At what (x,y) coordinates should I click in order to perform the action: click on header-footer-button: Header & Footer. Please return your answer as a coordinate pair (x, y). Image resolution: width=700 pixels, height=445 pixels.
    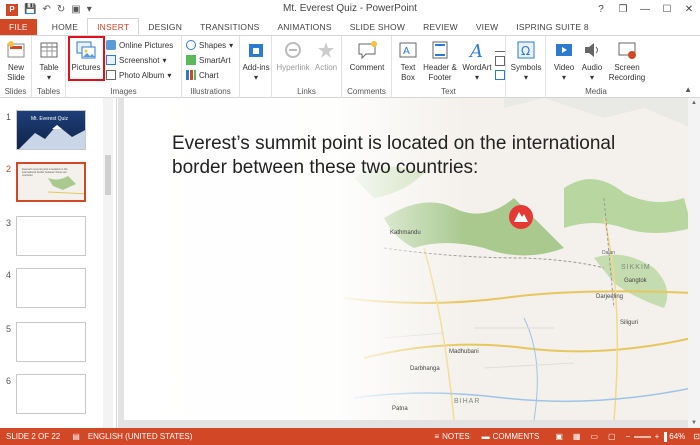
    Looking at the image, I should click on (440, 61).